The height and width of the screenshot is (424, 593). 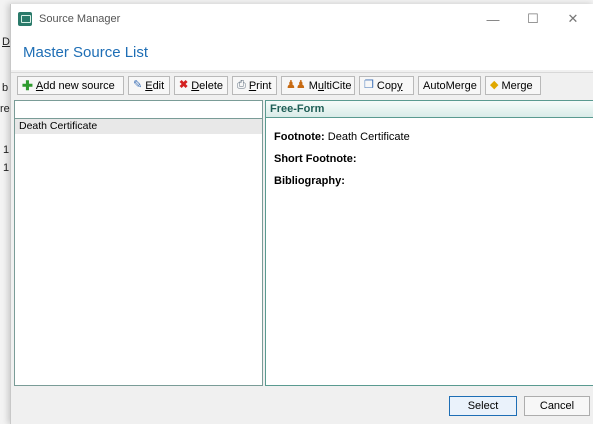 I want to click on footnote-field: Footnote: Death Certificate, so click(x=342, y=137).